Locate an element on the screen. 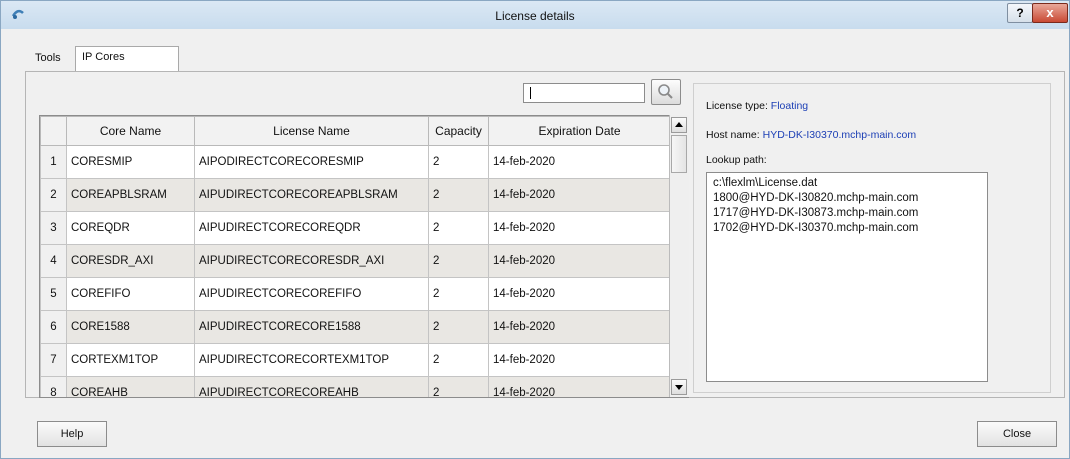 The height and width of the screenshot is (459, 1070). scroll-up-button is located at coordinates (679, 125).